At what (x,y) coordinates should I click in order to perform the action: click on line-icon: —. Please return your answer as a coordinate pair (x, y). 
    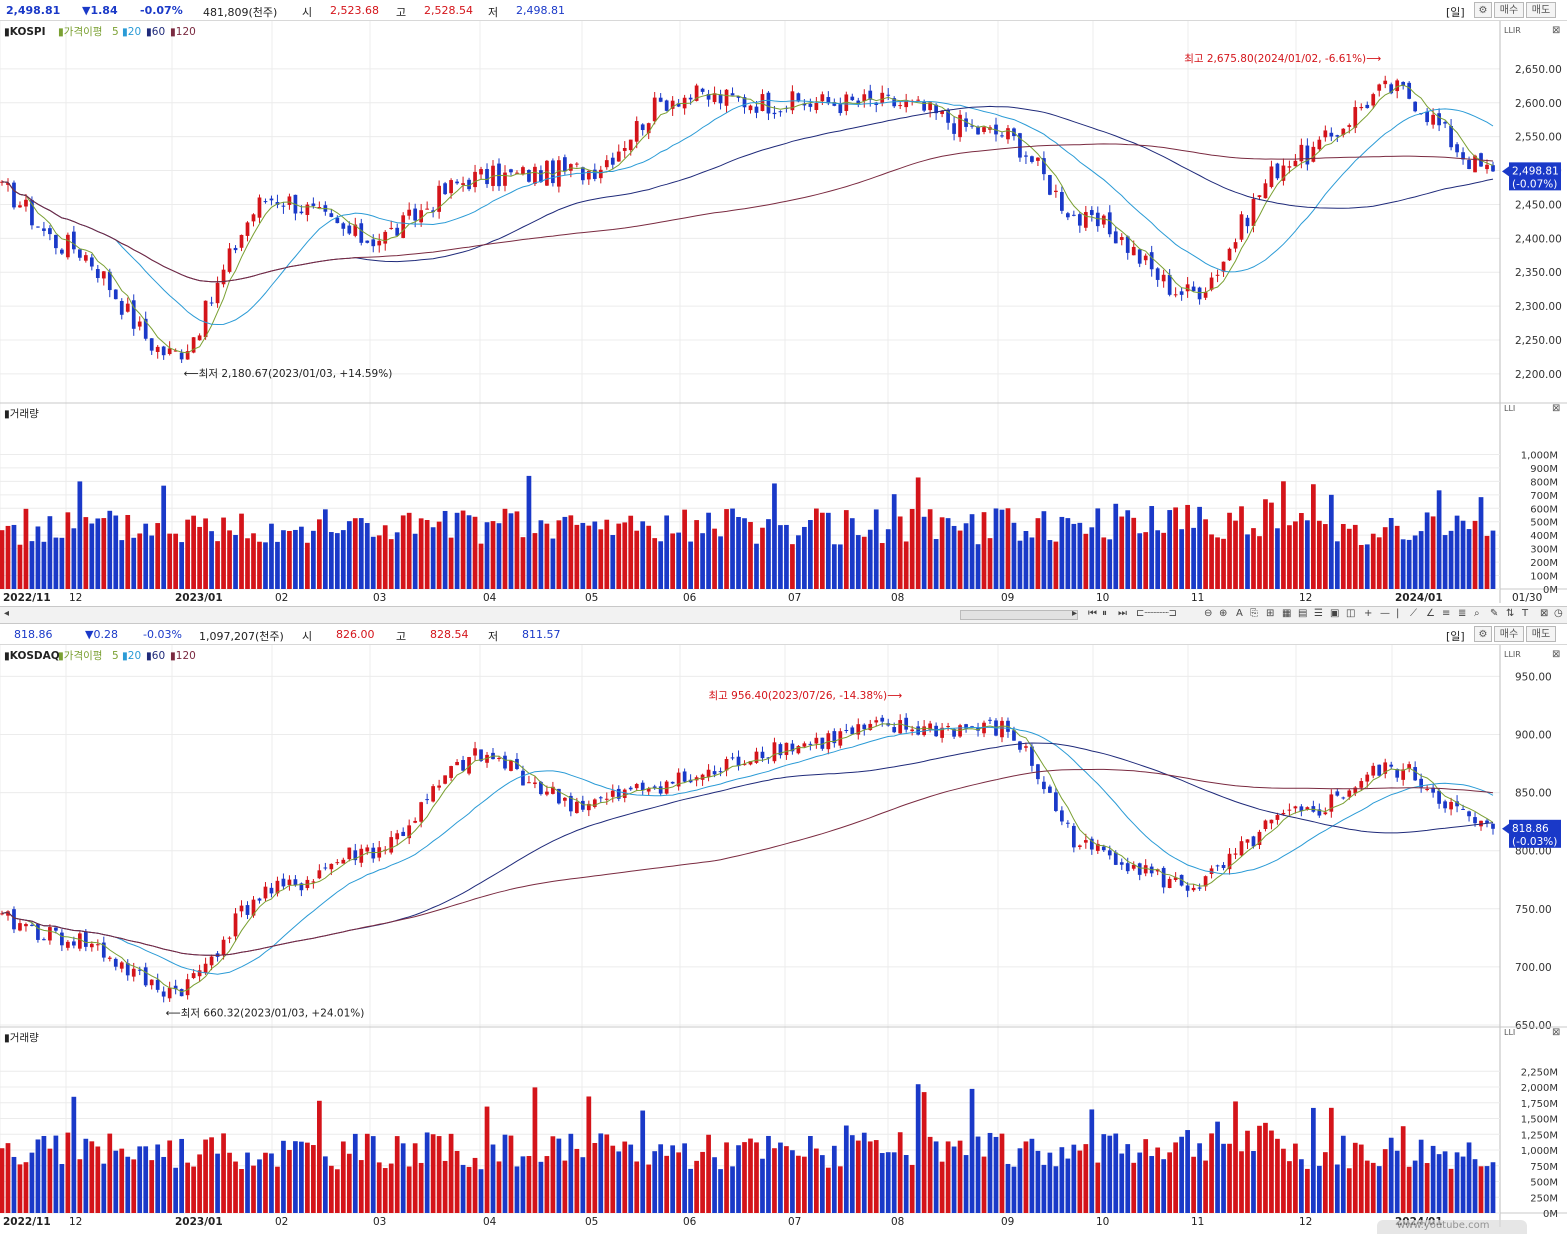
    Looking at the image, I should click on (1385, 613).